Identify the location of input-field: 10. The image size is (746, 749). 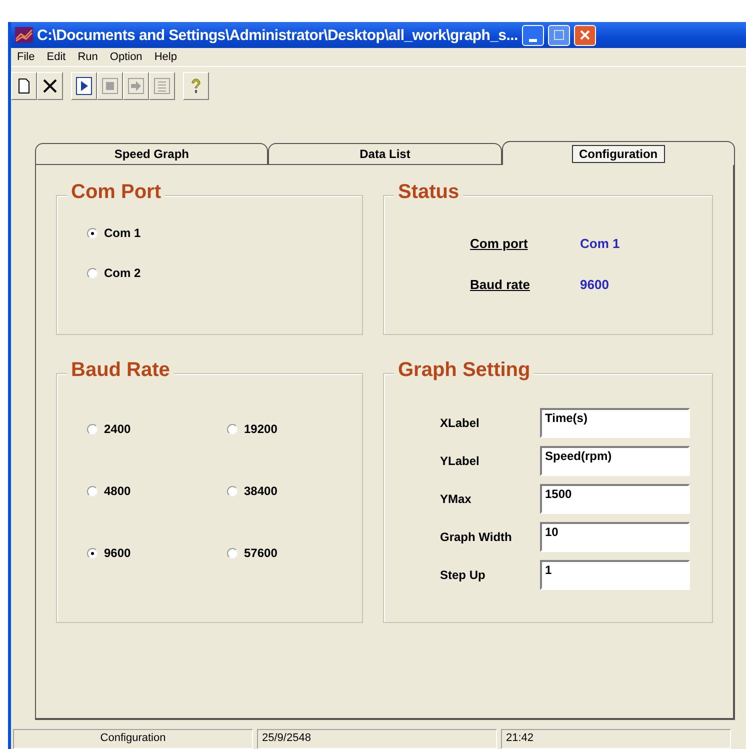
(615, 537).